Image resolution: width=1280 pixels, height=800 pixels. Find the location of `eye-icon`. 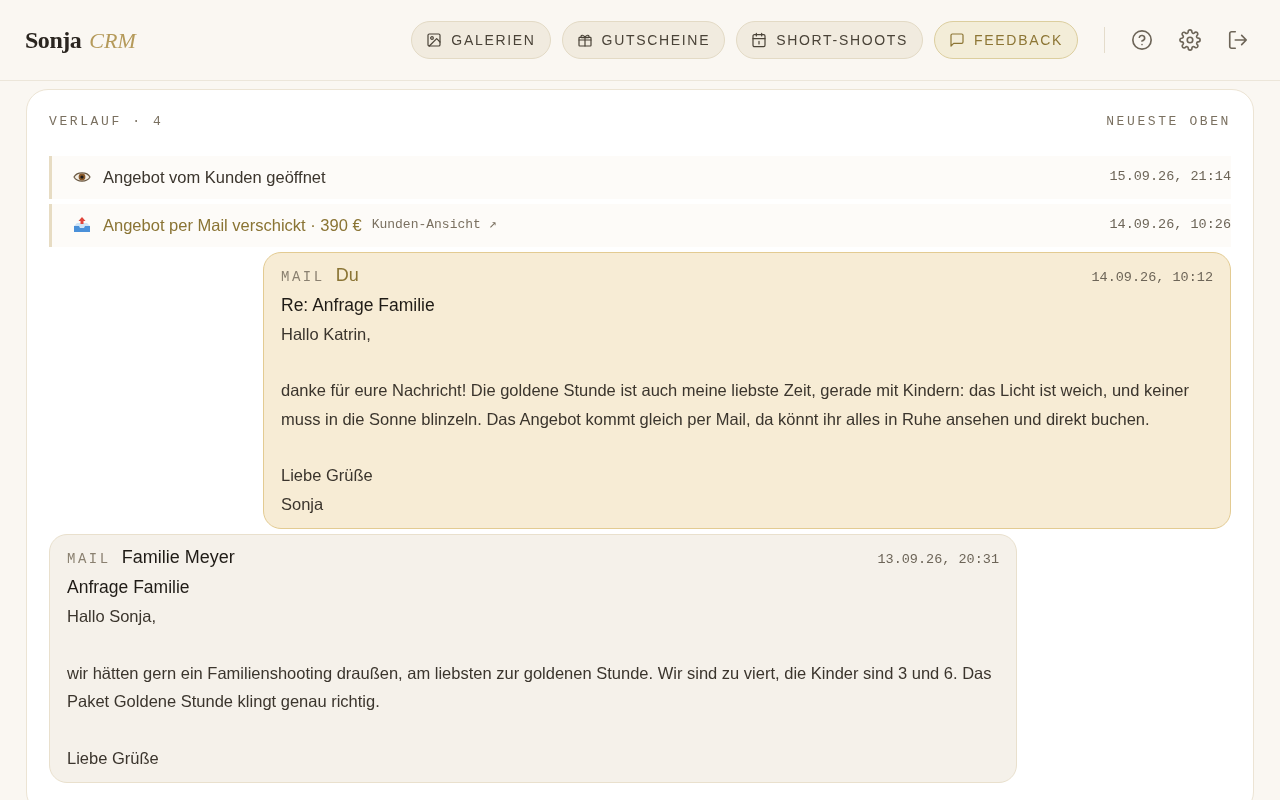

eye-icon is located at coordinates (82, 177).